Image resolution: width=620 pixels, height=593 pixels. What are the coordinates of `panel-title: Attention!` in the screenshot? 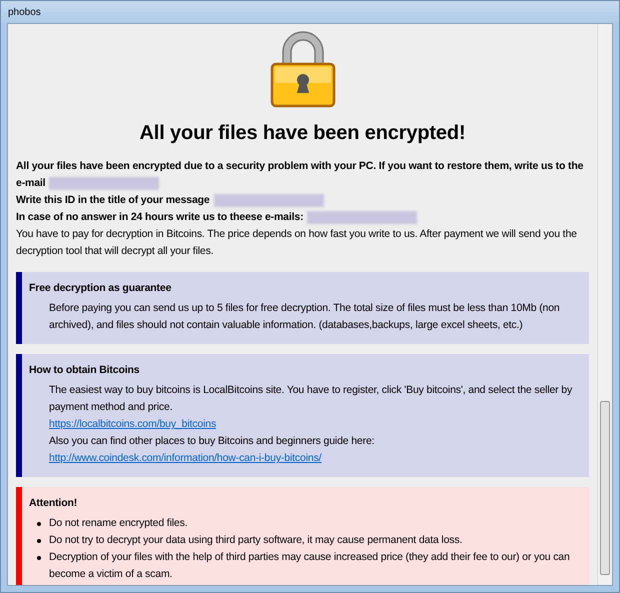 It's located at (53, 503).